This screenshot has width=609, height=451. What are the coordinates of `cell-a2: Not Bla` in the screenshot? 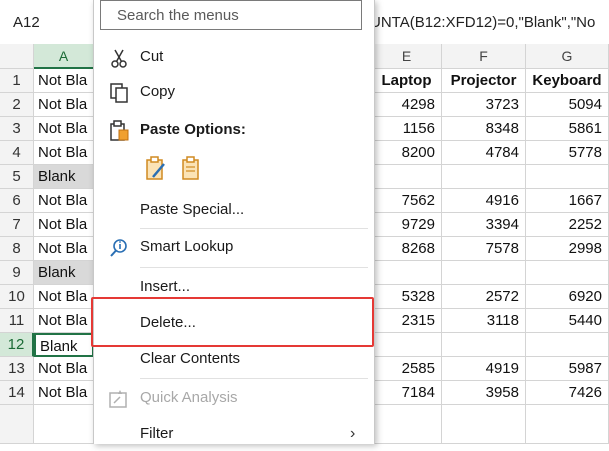 It's located at (64, 105).